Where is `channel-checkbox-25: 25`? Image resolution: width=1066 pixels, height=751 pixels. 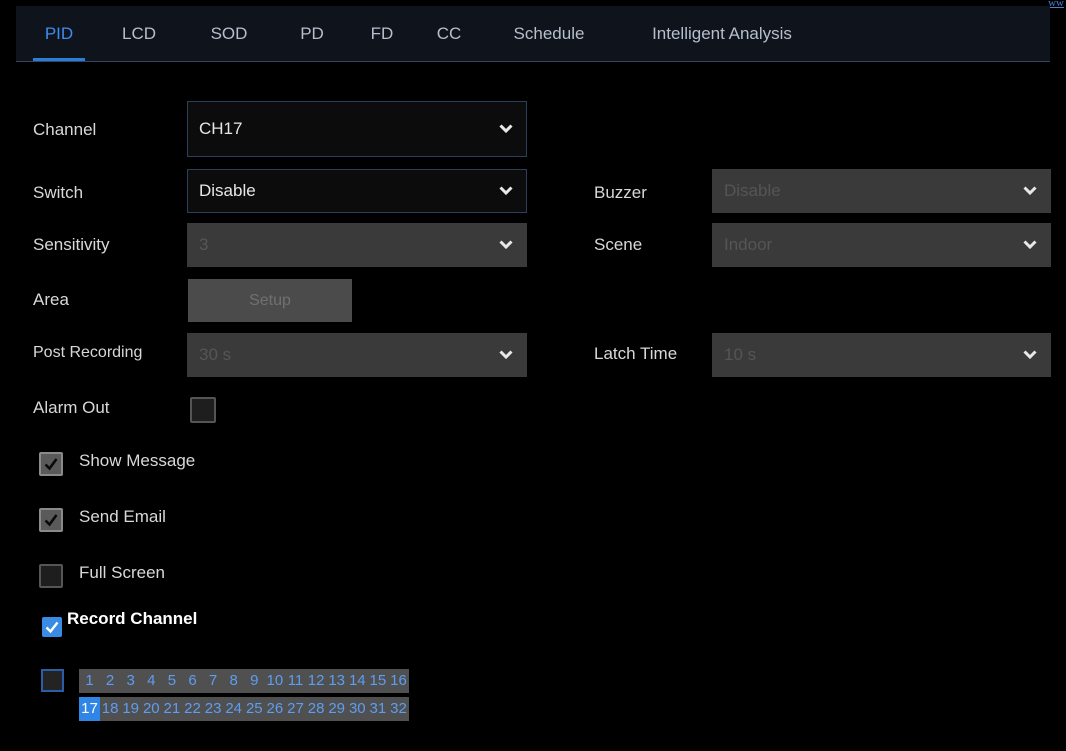 channel-checkbox-25: 25 is located at coordinates (254, 709).